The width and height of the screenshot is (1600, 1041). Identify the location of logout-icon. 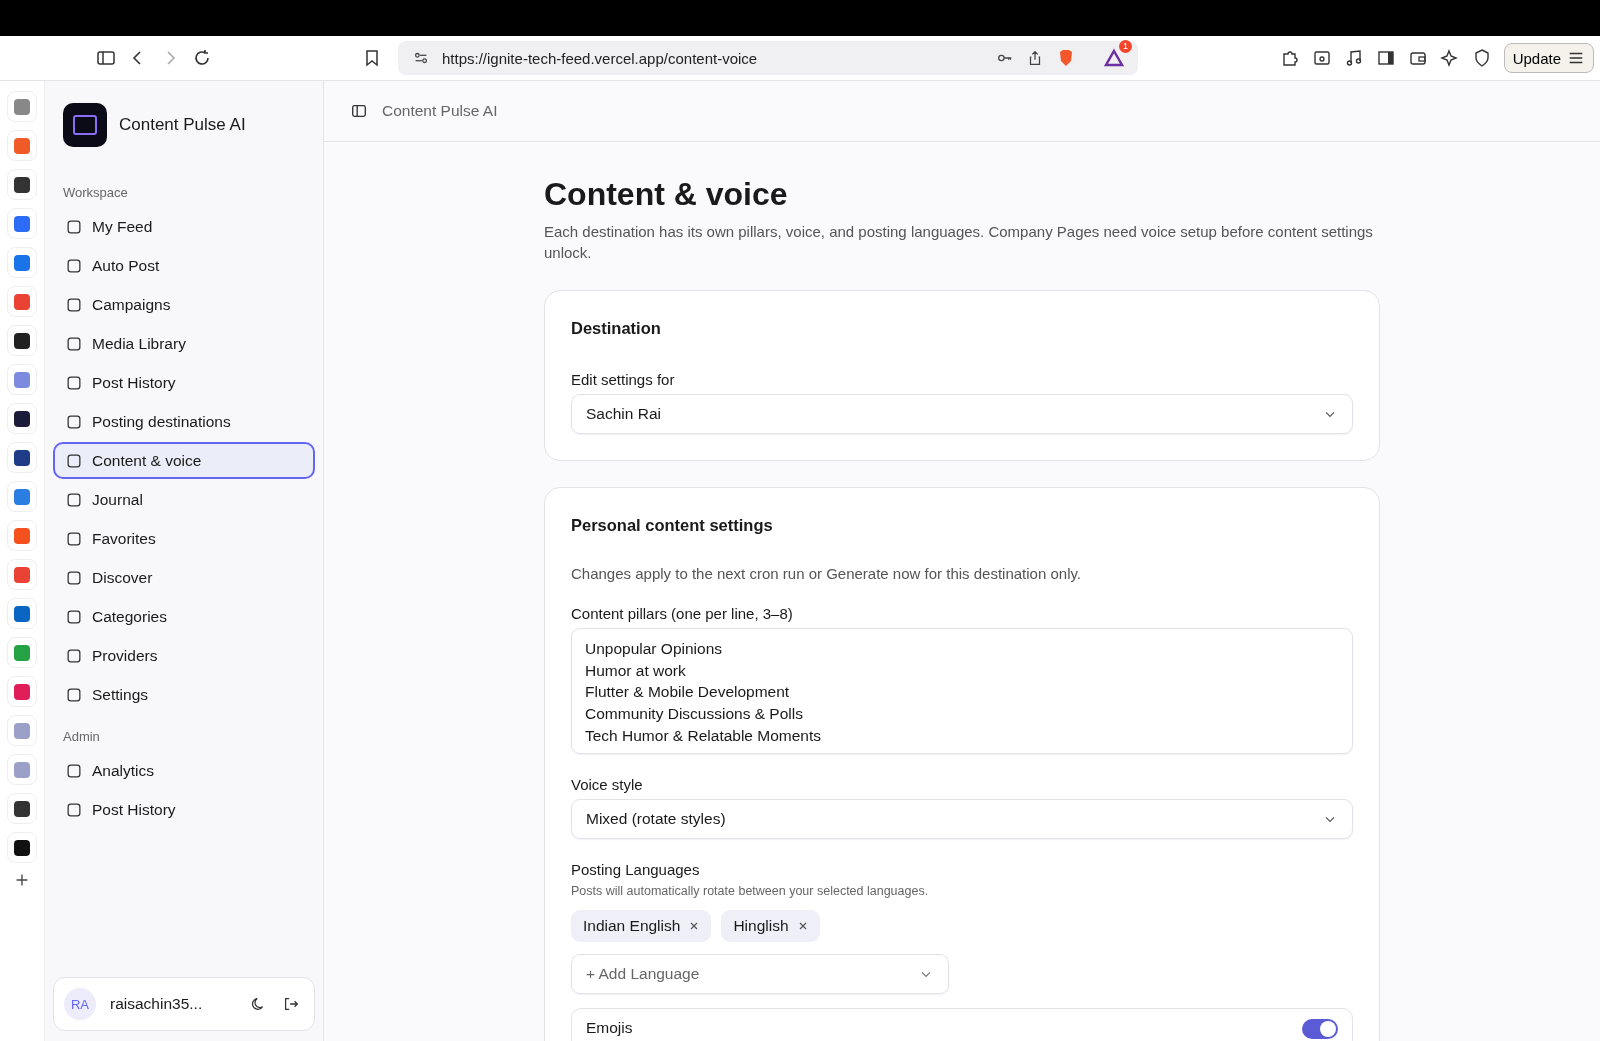
(291, 1004).